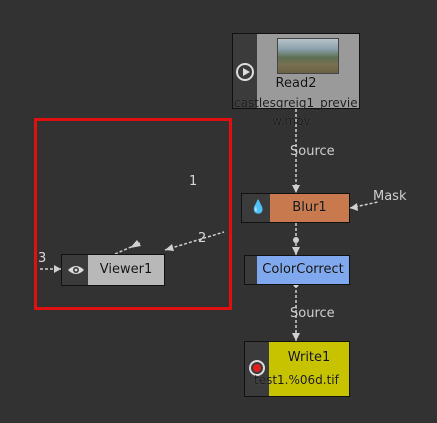 This screenshot has height=423, width=437. I want to click on color-correct-node: ColorCorrect, so click(297, 270).